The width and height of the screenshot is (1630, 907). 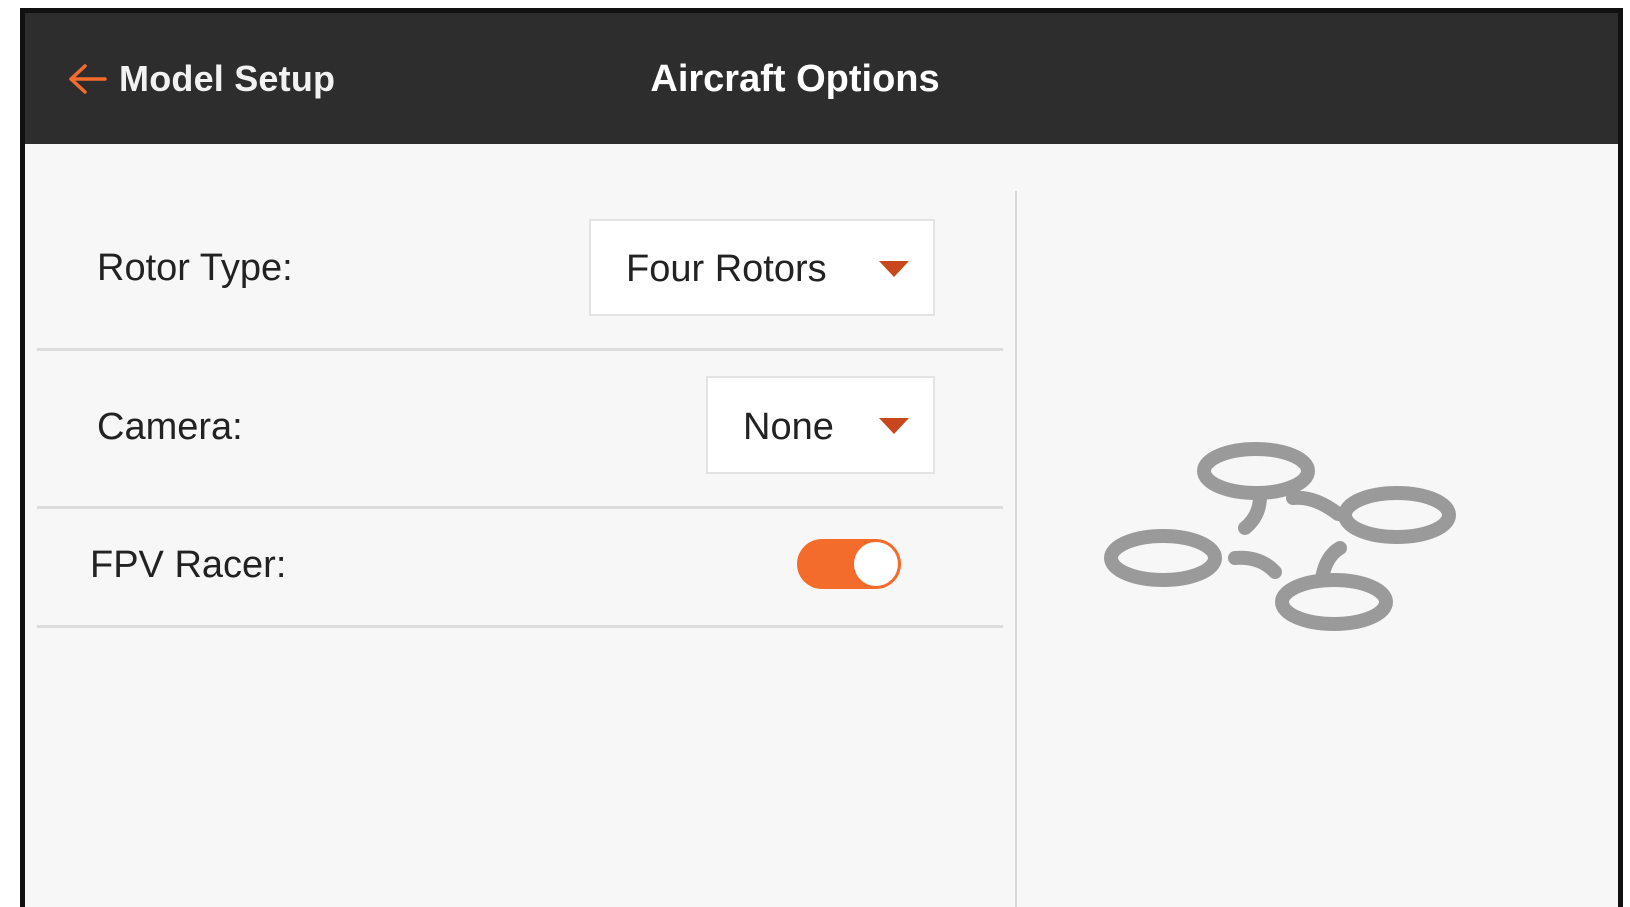 What do you see at coordinates (876, 564) in the screenshot?
I see `toggle-knob` at bounding box center [876, 564].